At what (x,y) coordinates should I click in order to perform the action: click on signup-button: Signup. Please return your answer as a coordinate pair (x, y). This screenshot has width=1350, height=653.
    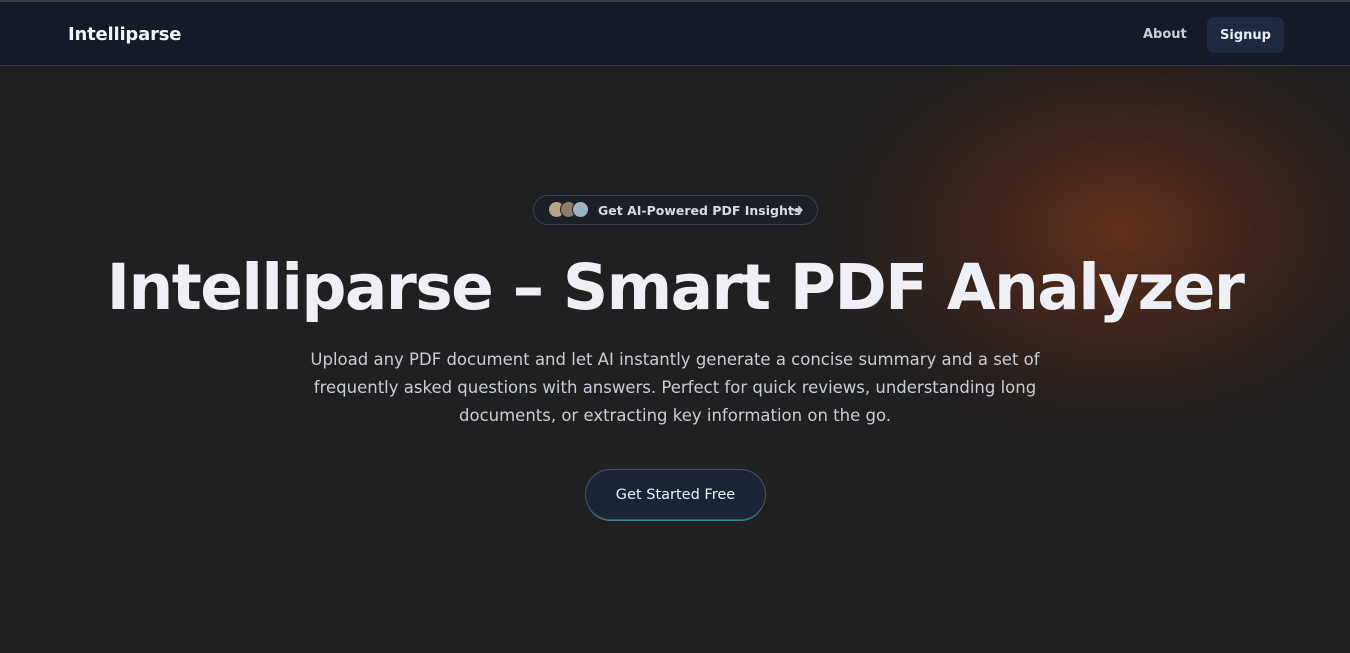
    Looking at the image, I should click on (1245, 35).